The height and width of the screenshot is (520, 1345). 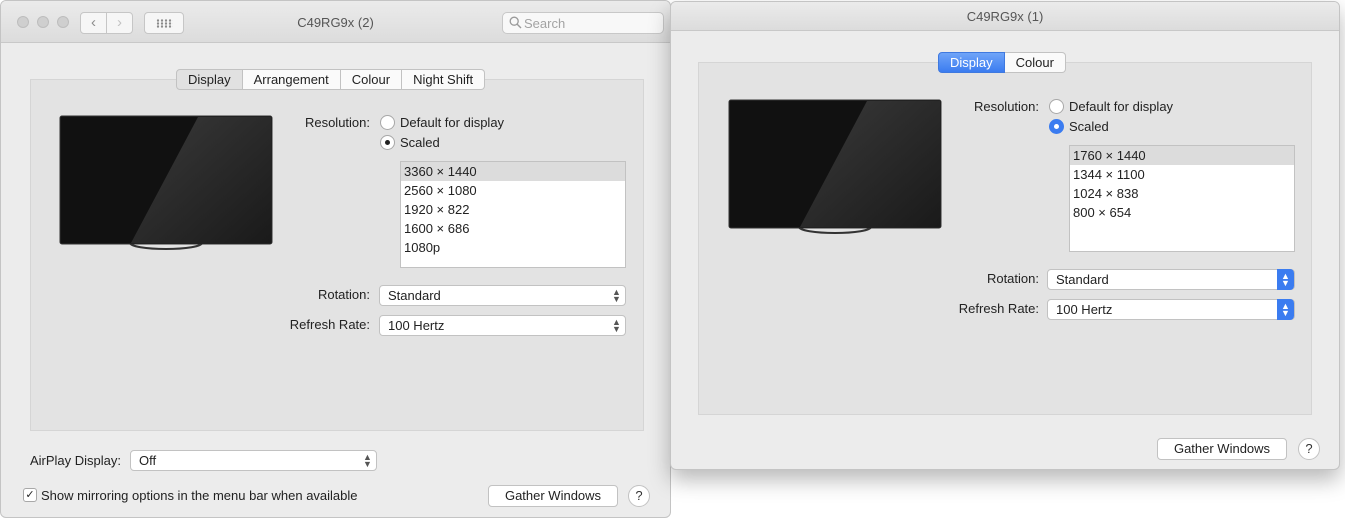 I want to click on search-placeholder: Search, so click(x=545, y=23).